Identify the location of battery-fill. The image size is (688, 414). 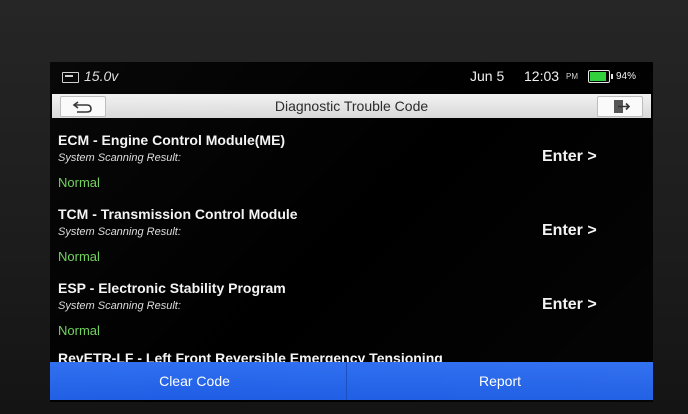
(598, 76).